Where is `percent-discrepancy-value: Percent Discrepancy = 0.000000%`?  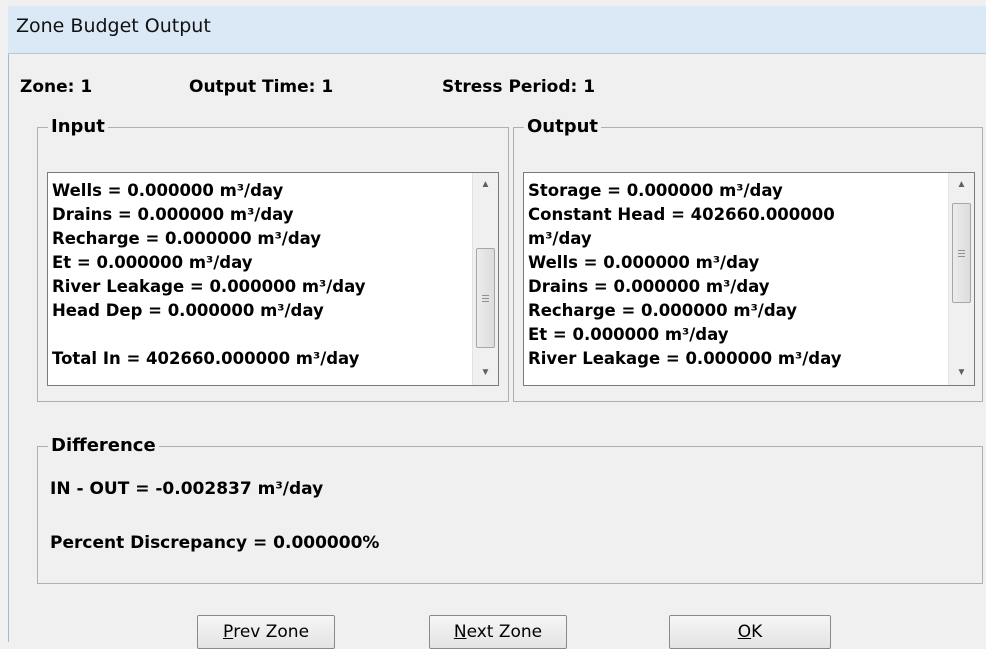 percent-discrepancy-value: Percent Discrepancy = 0.000000% is located at coordinates (215, 543).